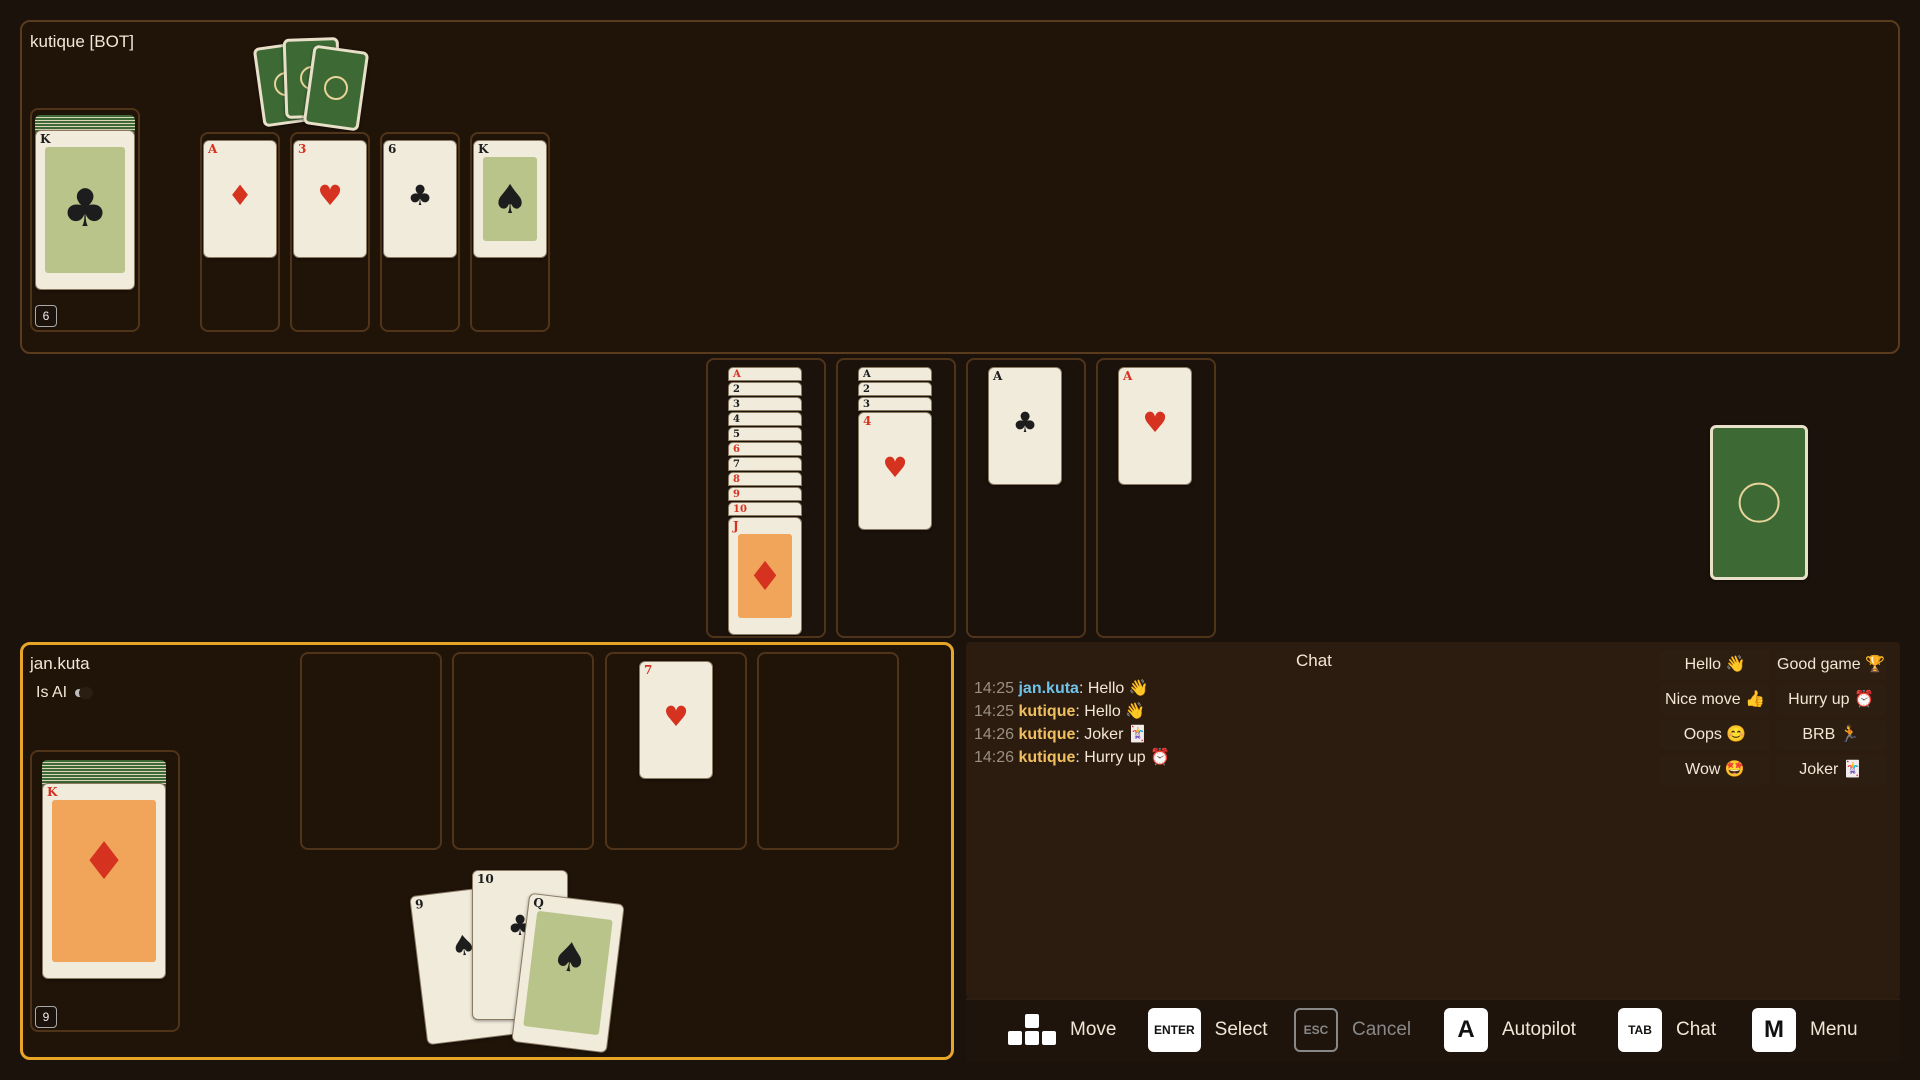  I want to click on enter-key-icon: ENTER, so click(1174, 1030).